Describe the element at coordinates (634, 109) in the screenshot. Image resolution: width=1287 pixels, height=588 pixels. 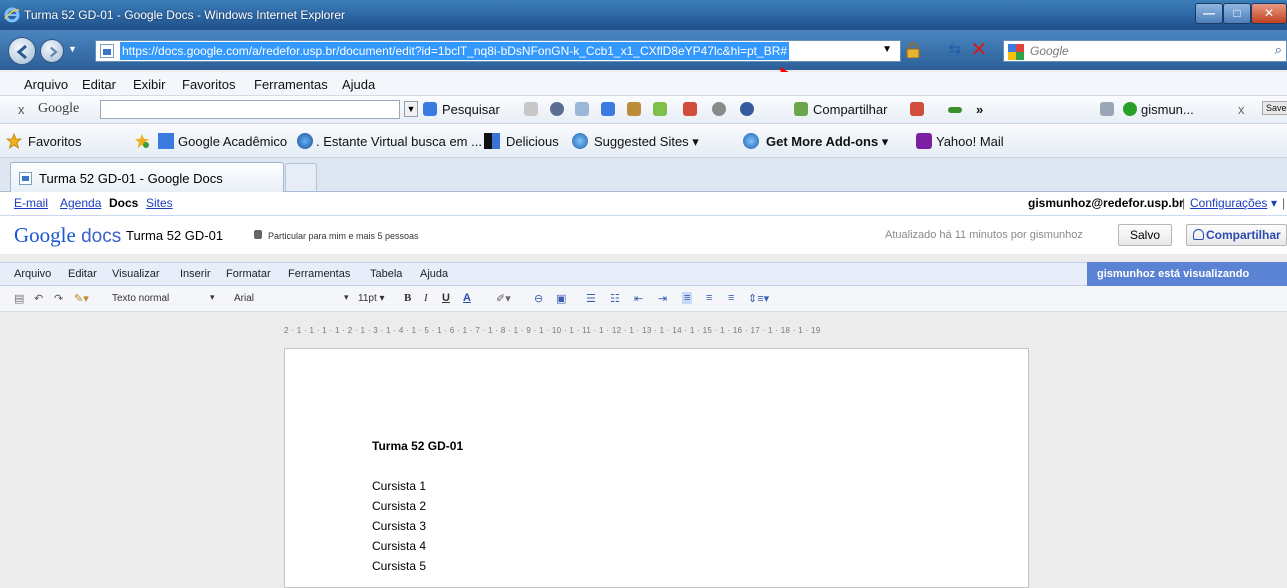
I see `home-icon` at that location.